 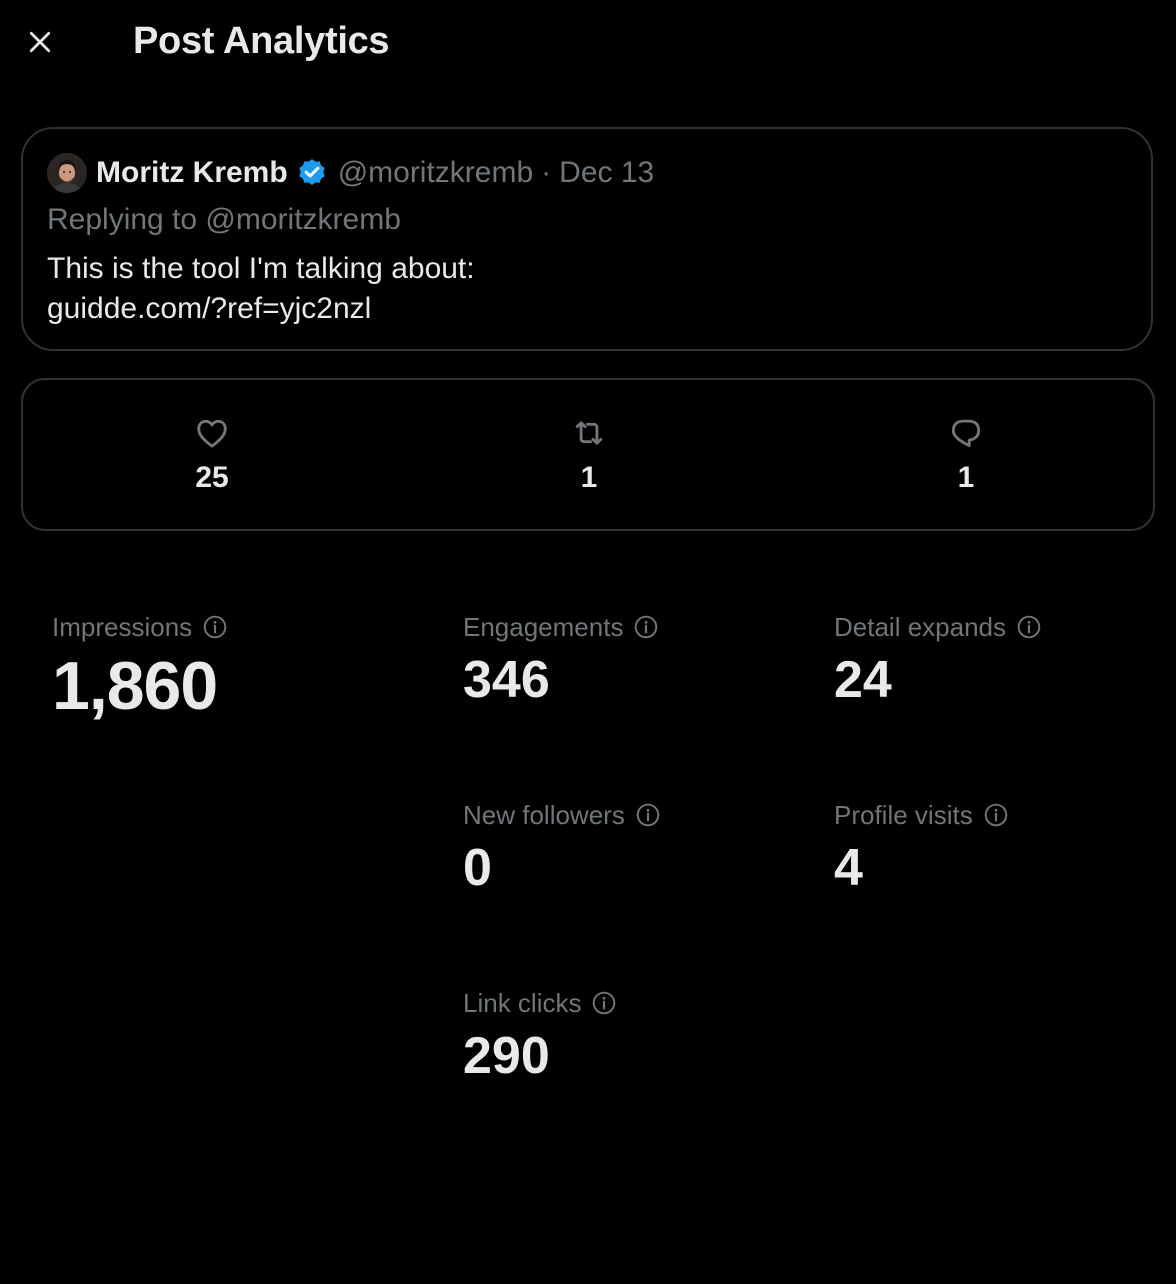 What do you see at coordinates (506, 1056) in the screenshot?
I see `metric-value: 290` at bounding box center [506, 1056].